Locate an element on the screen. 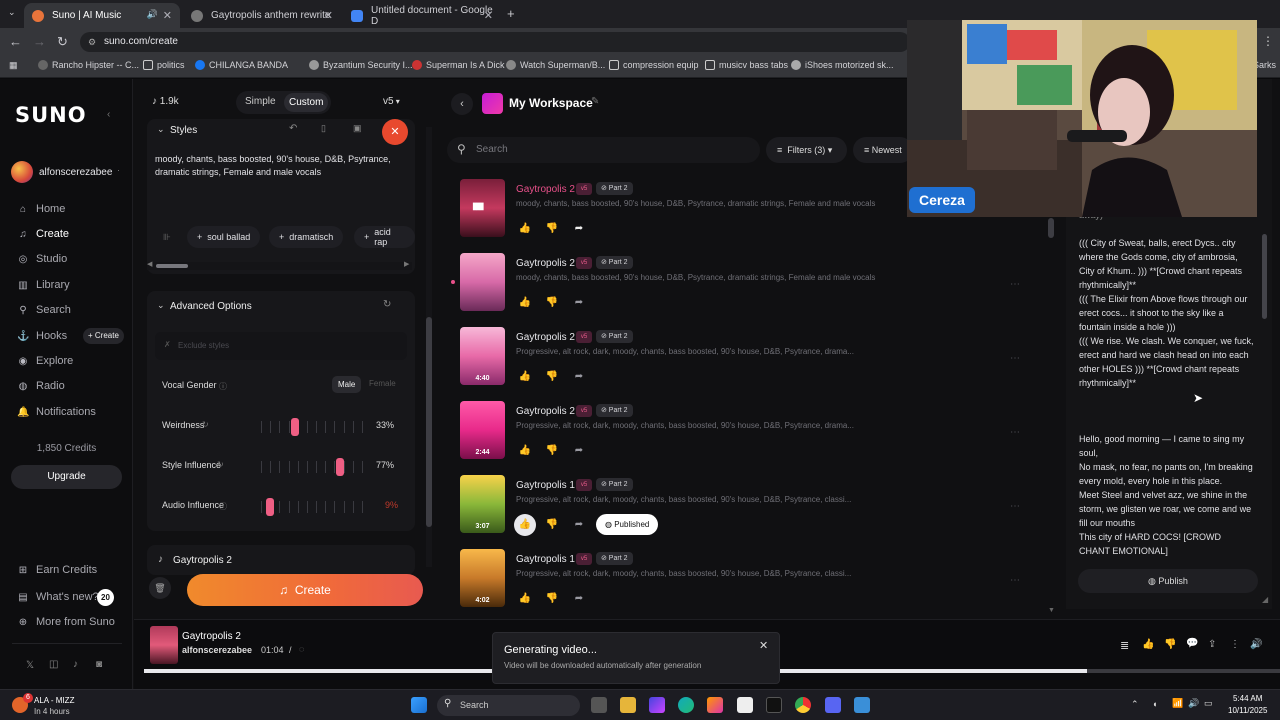  discord-icon: ◙ is located at coordinates (99, 664).